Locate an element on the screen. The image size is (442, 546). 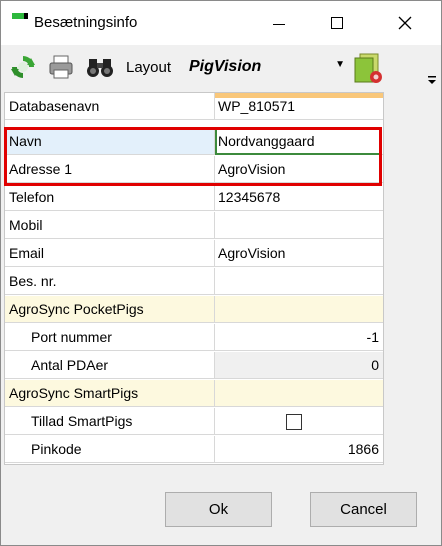
grid-row-navn: Navn Nordvanggaard is located at coordinates (194, 142).